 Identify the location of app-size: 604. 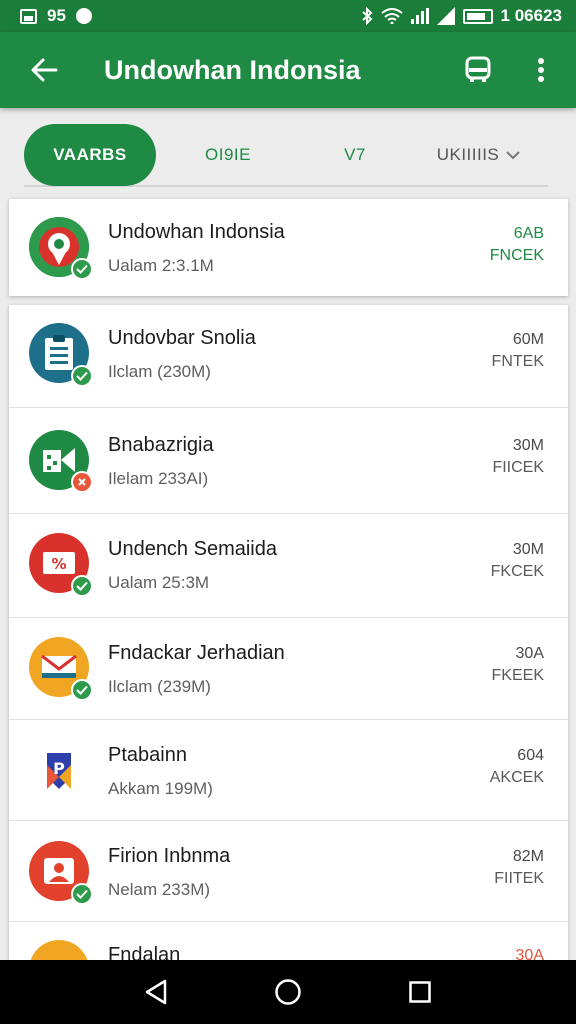
(530, 755).